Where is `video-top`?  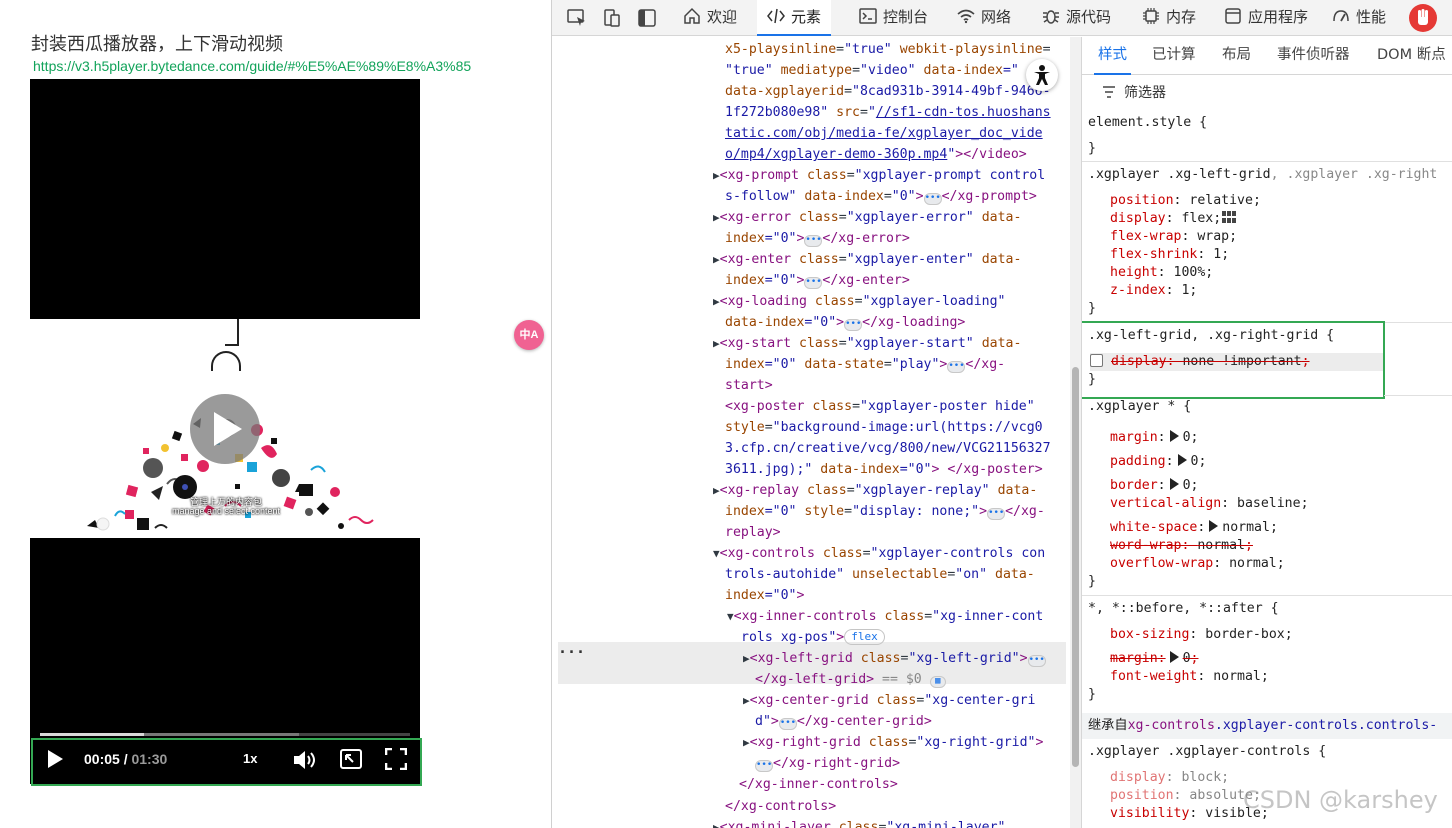
video-top is located at coordinates (225, 199).